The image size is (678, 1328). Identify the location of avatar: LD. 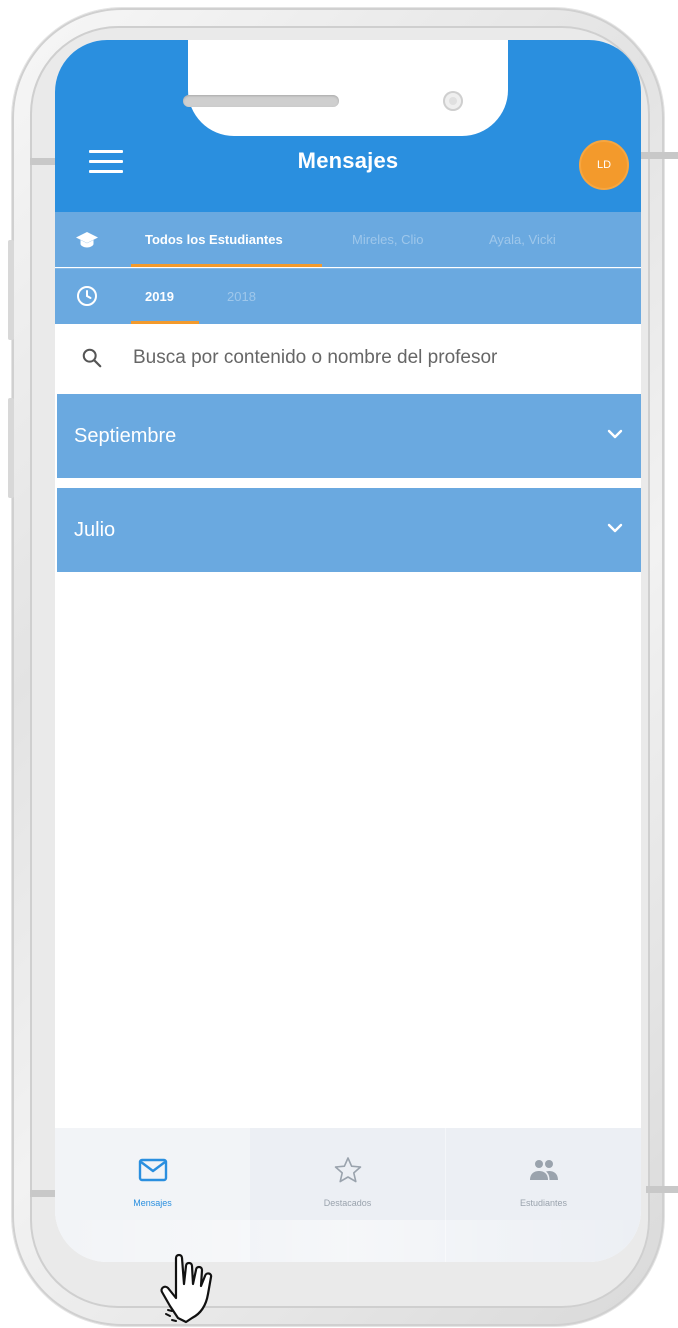
(604, 165).